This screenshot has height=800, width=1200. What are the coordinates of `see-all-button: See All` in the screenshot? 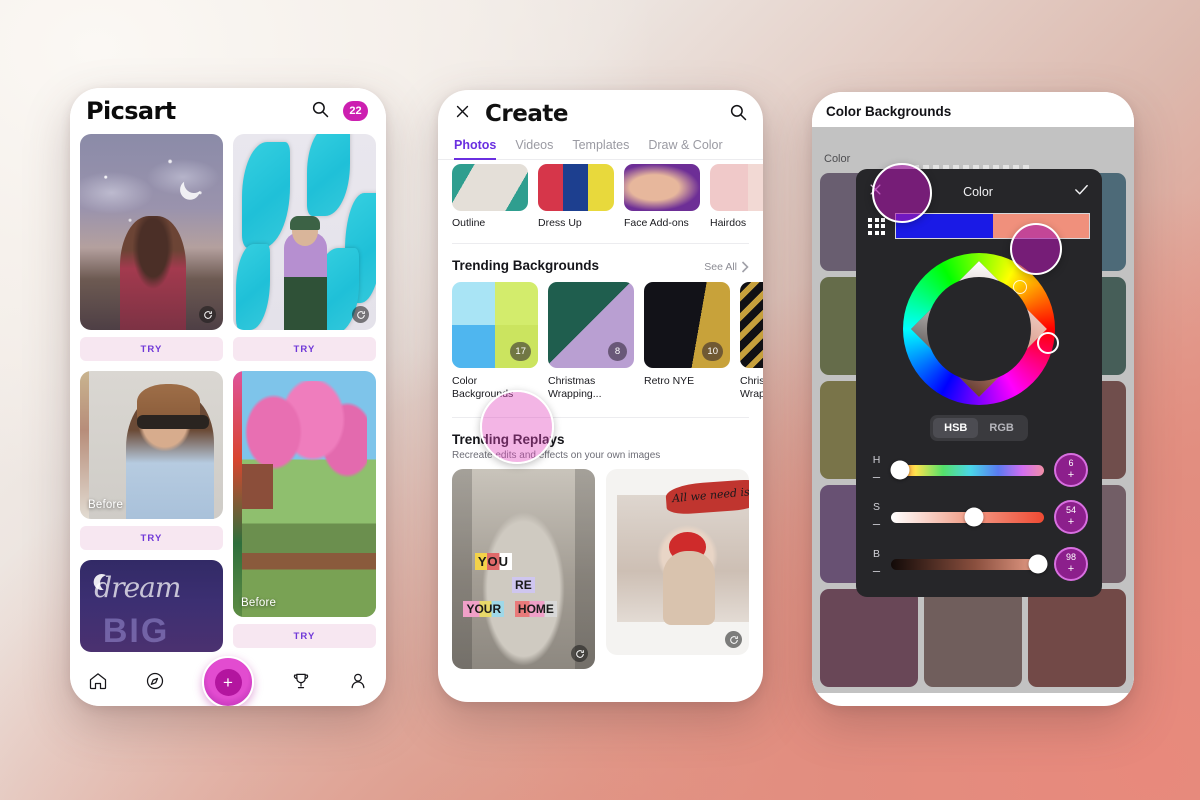 It's located at (726, 267).